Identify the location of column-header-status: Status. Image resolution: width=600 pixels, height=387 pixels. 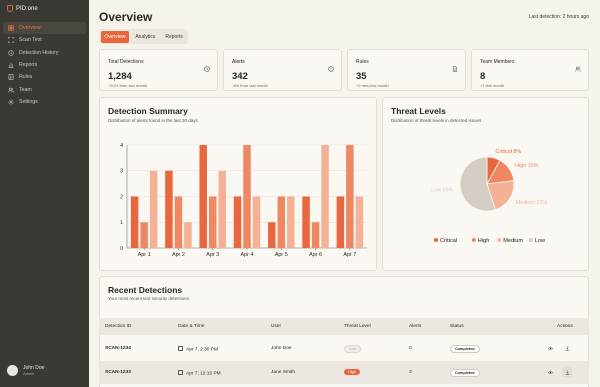
(457, 326).